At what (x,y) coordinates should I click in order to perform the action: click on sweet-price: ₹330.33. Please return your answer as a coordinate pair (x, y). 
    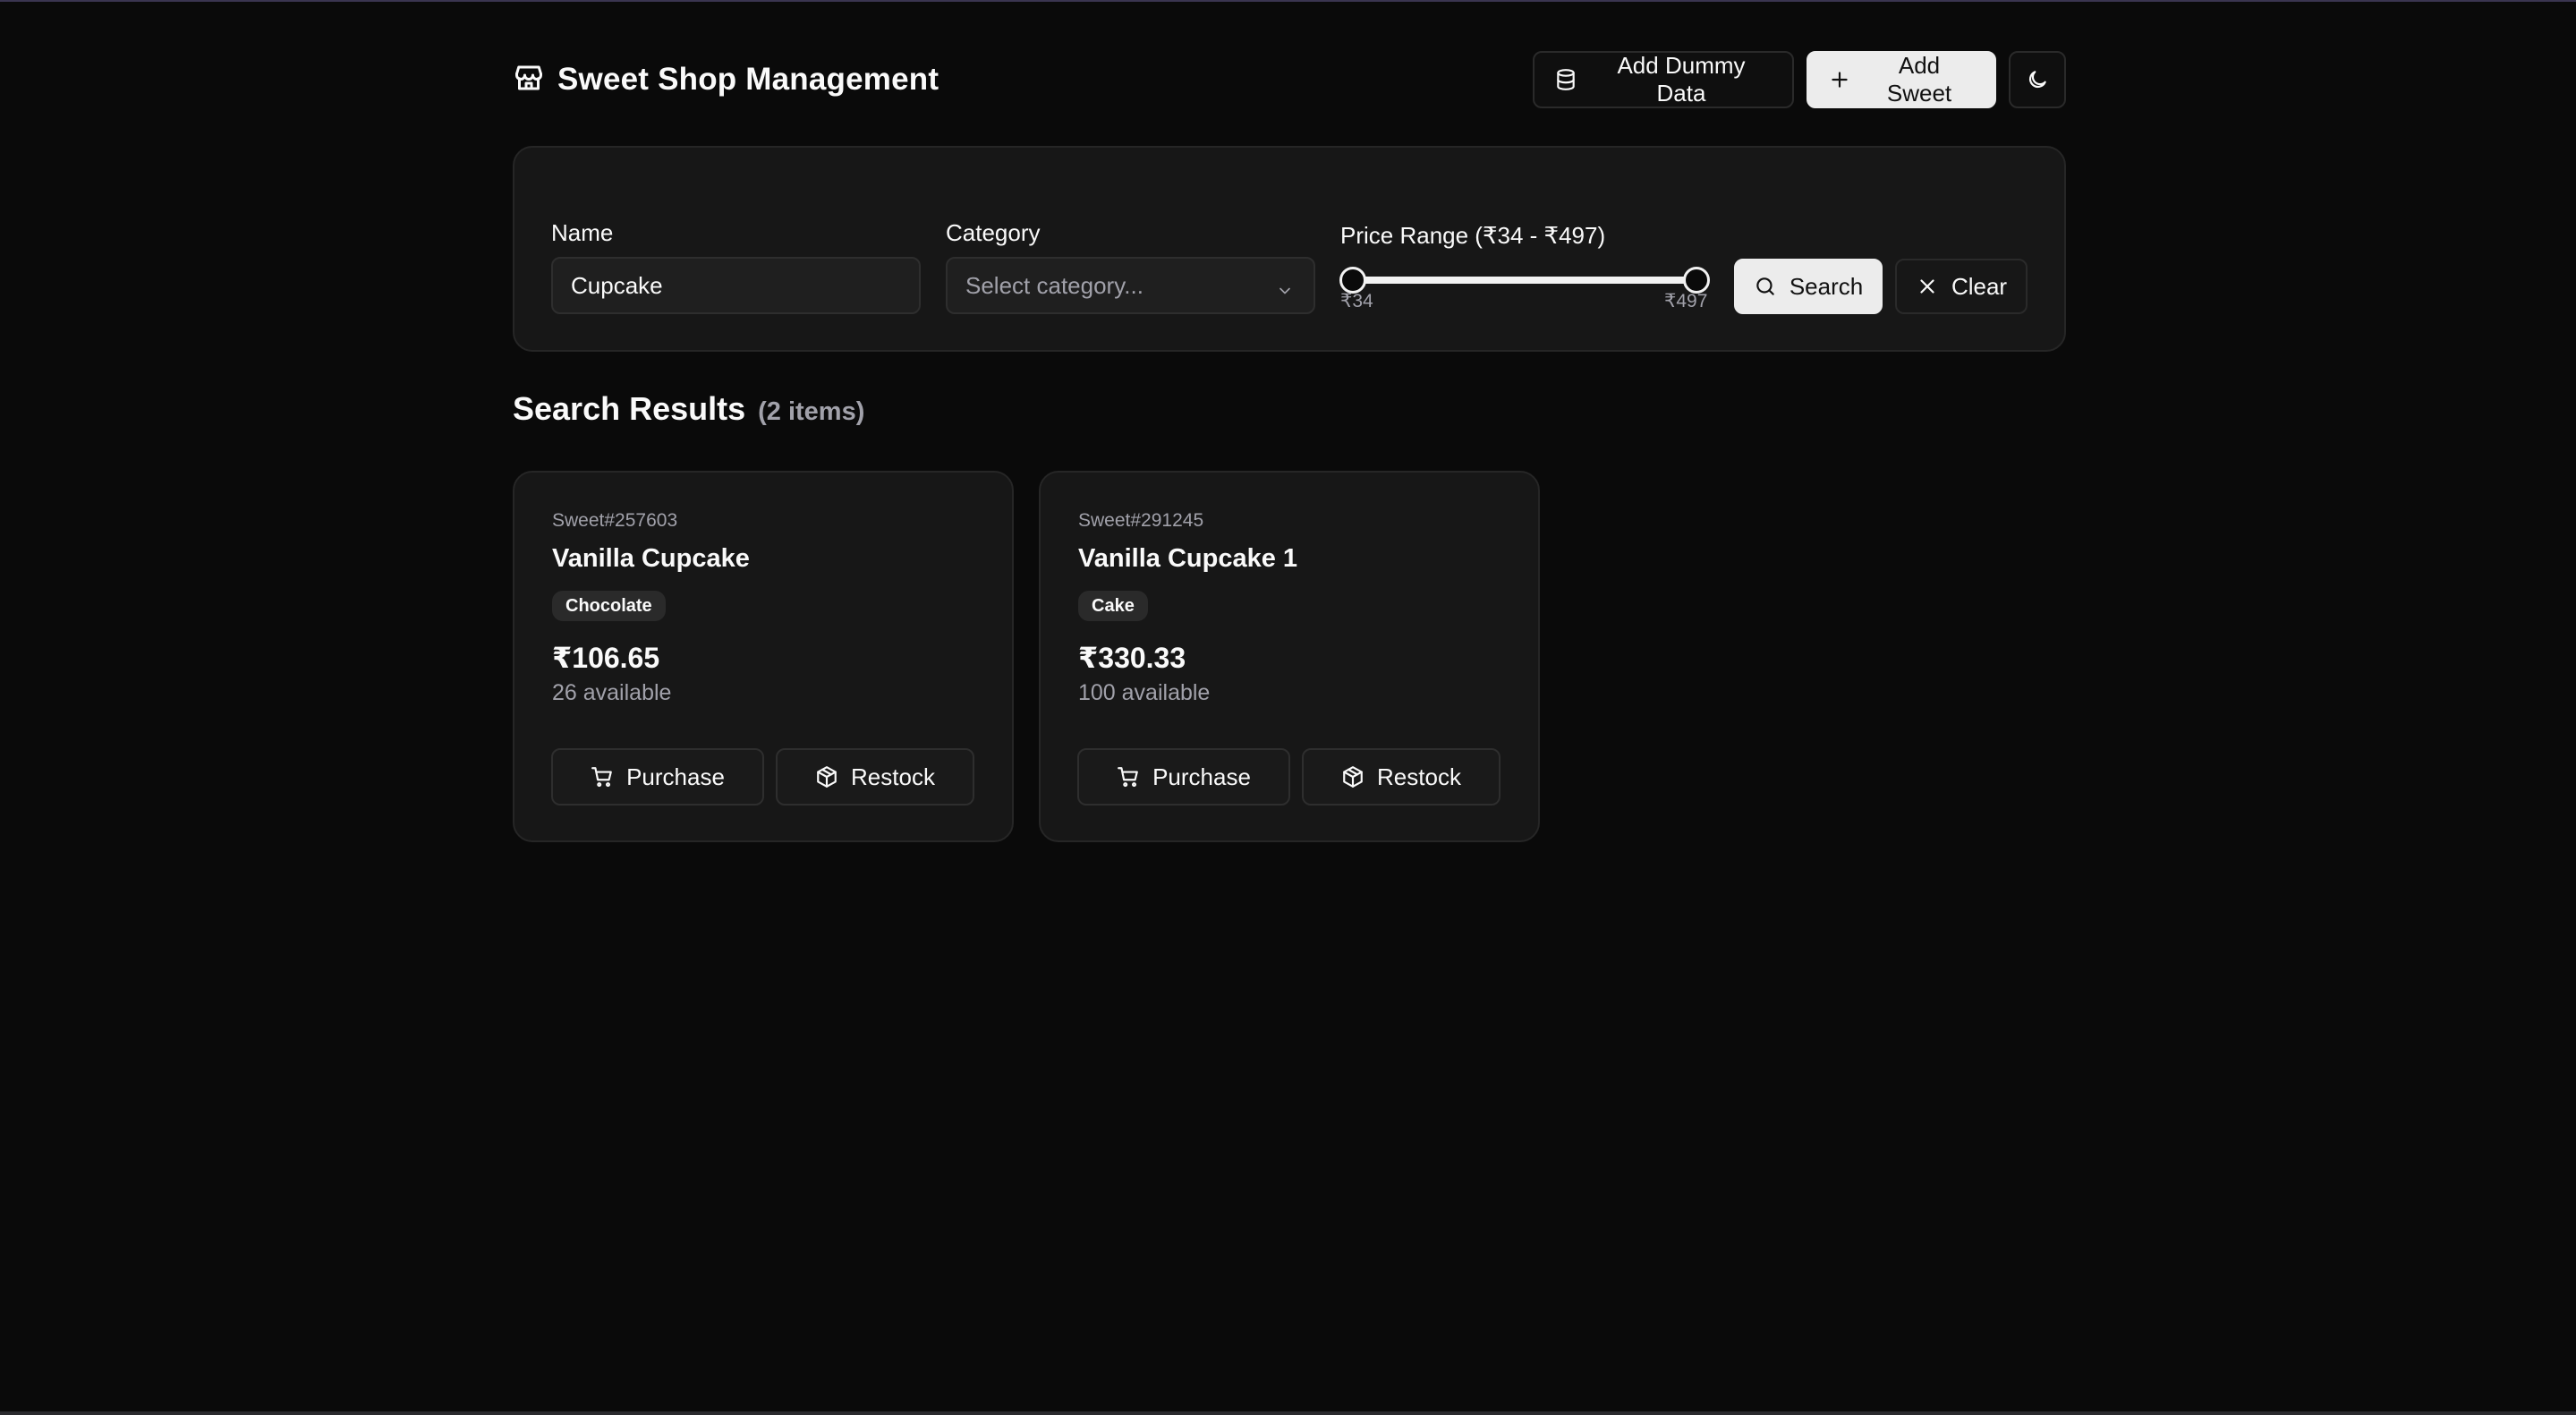
    Looking at the image, I should click on (1132, 658).